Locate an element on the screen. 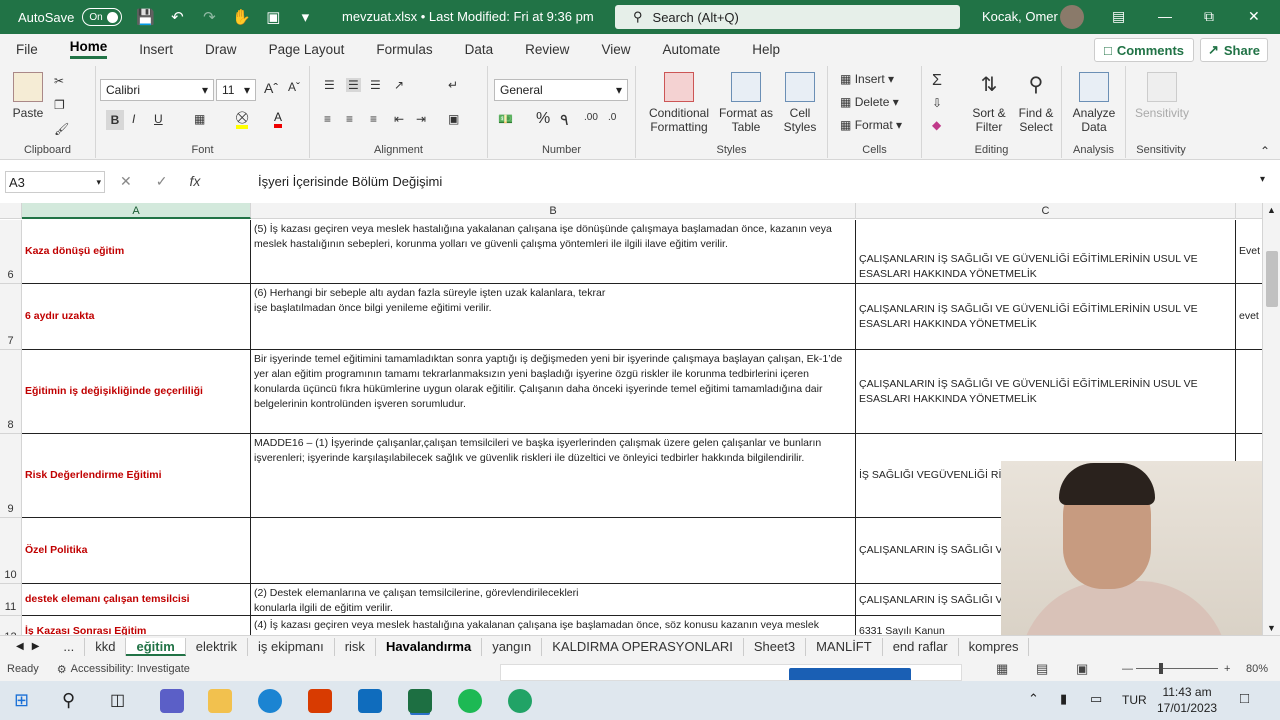 The image size is (1280, 720). tab-data: Data is located at coordinates (479, 49).